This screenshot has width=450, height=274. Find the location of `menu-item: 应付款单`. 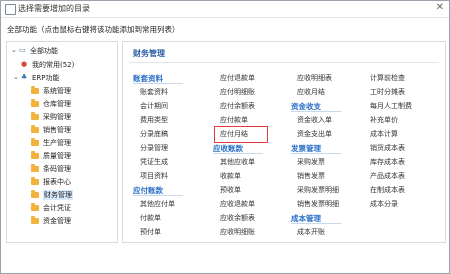

menu-item: 应付款单 is located at coordinates (234, 120).